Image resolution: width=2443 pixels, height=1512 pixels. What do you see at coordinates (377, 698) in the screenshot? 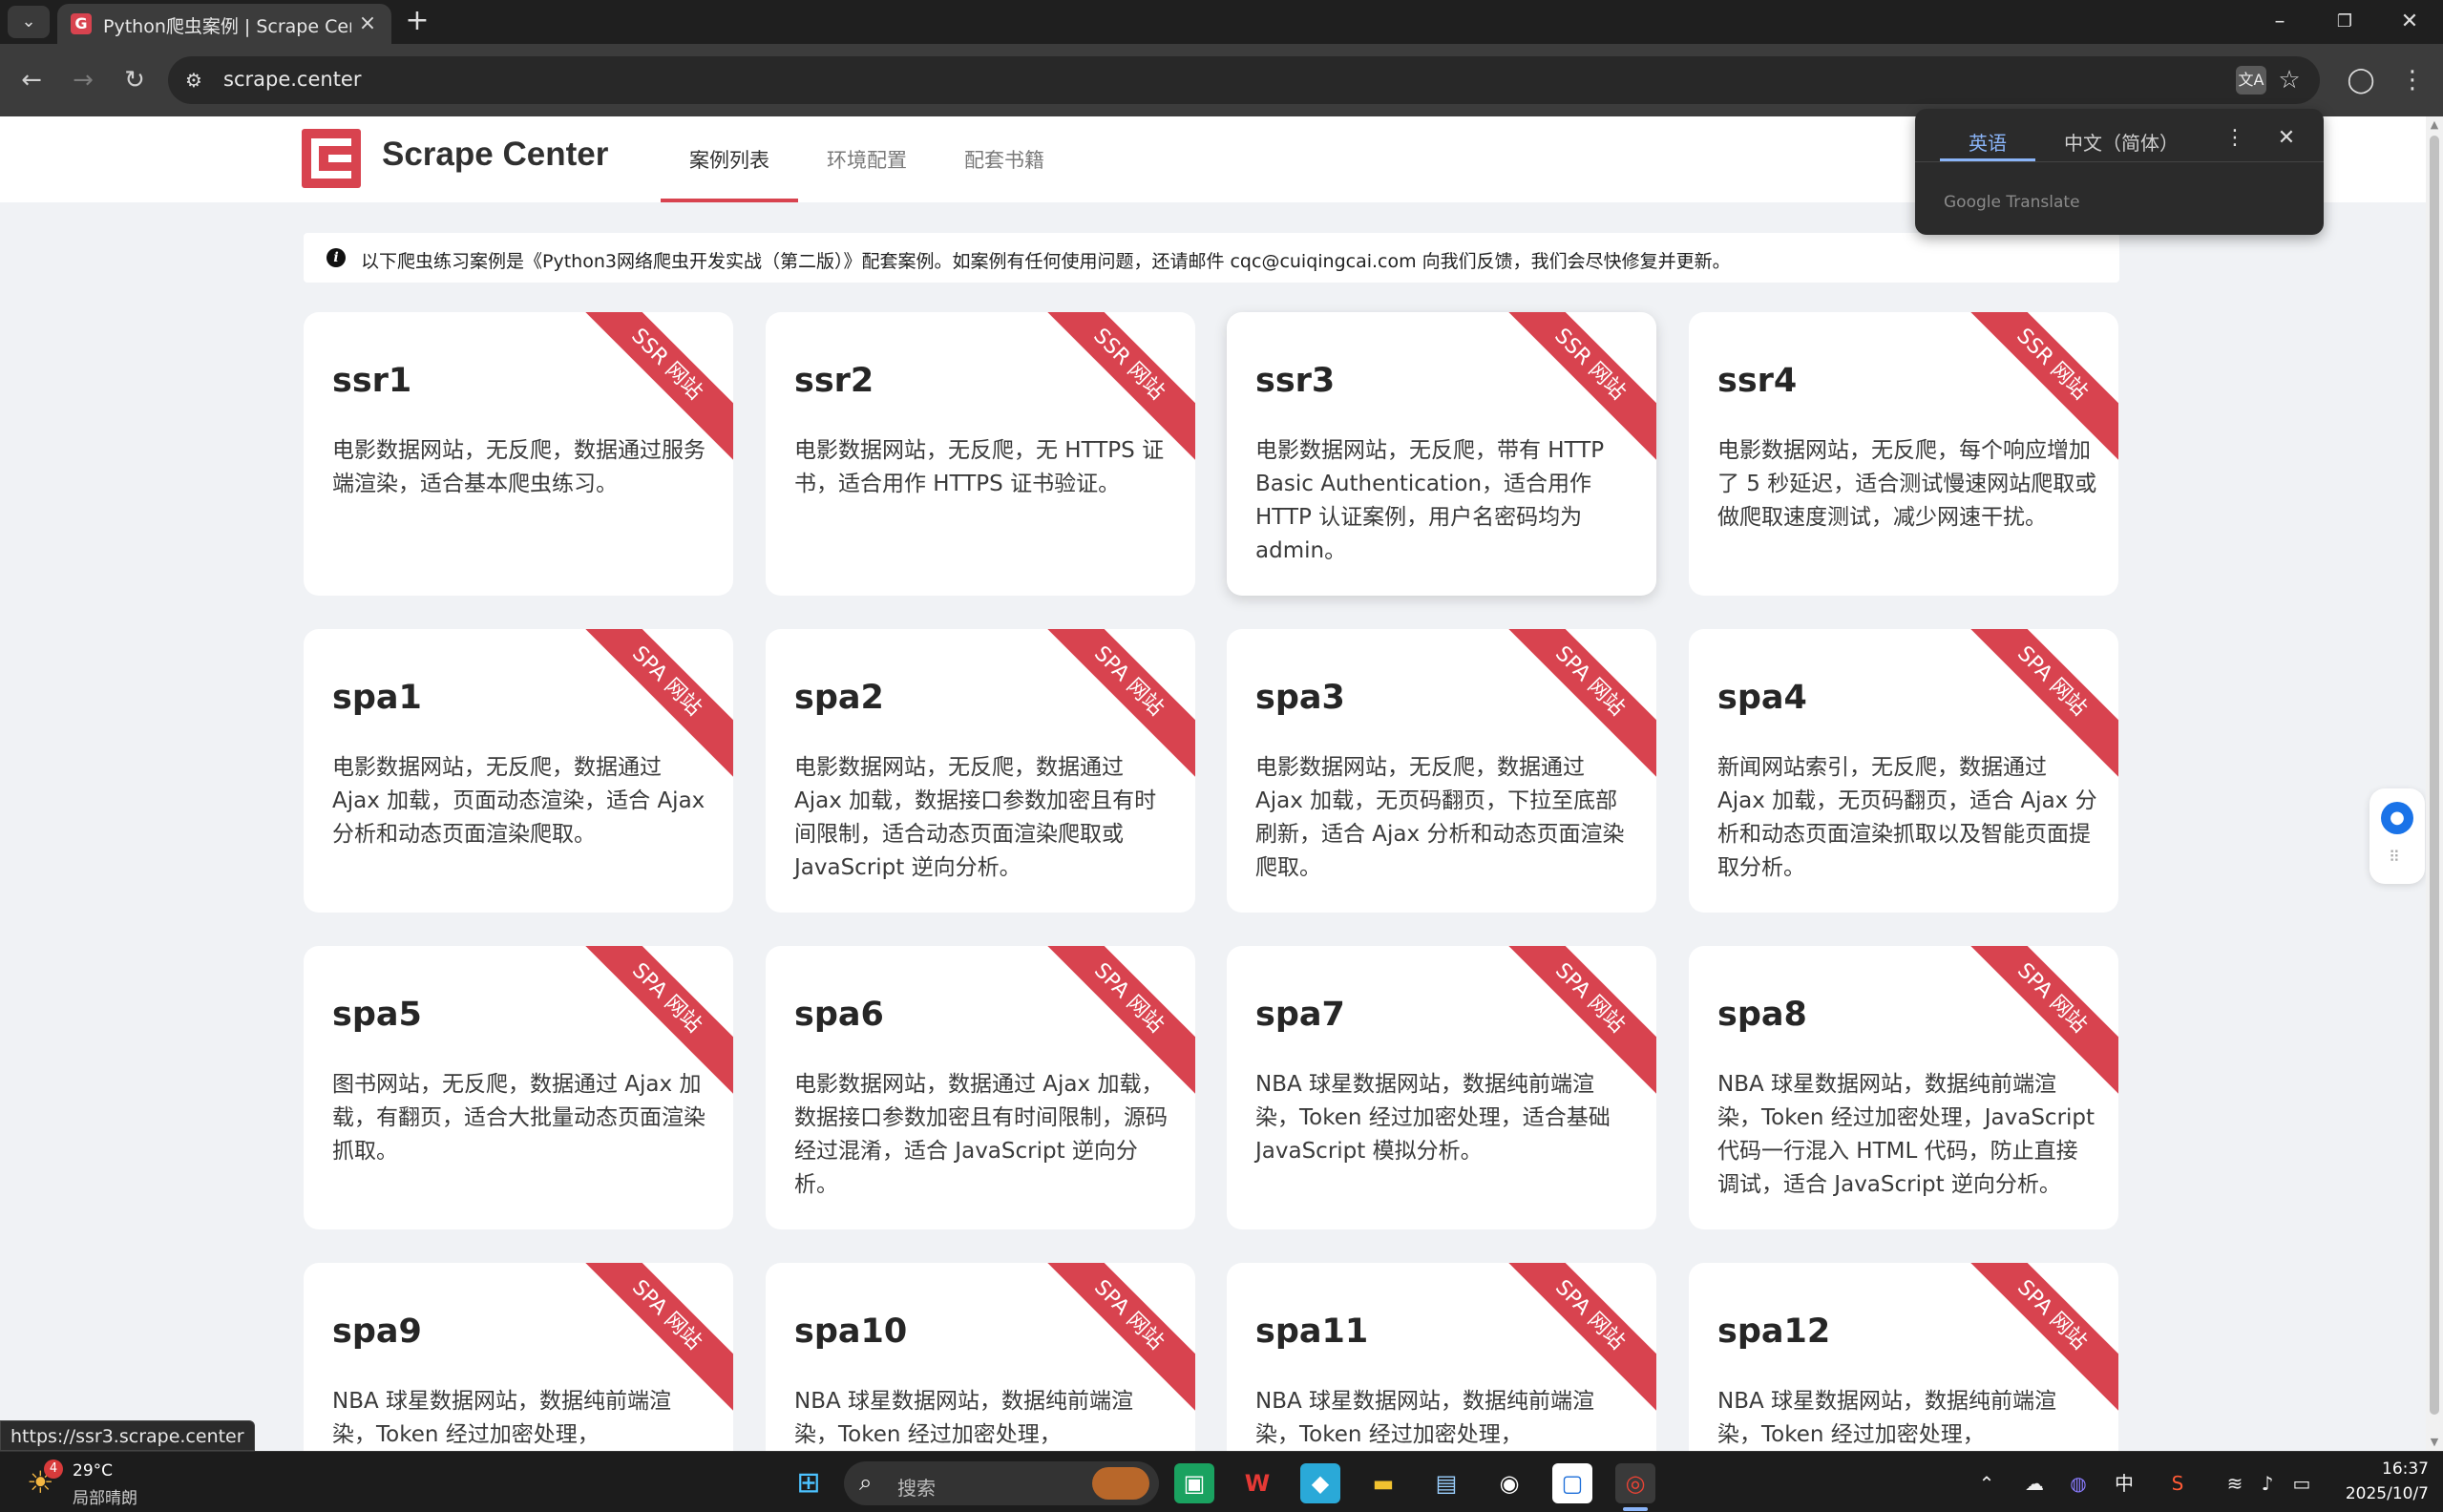
I see `card-title: spa1` at bounding box center [377, 698].